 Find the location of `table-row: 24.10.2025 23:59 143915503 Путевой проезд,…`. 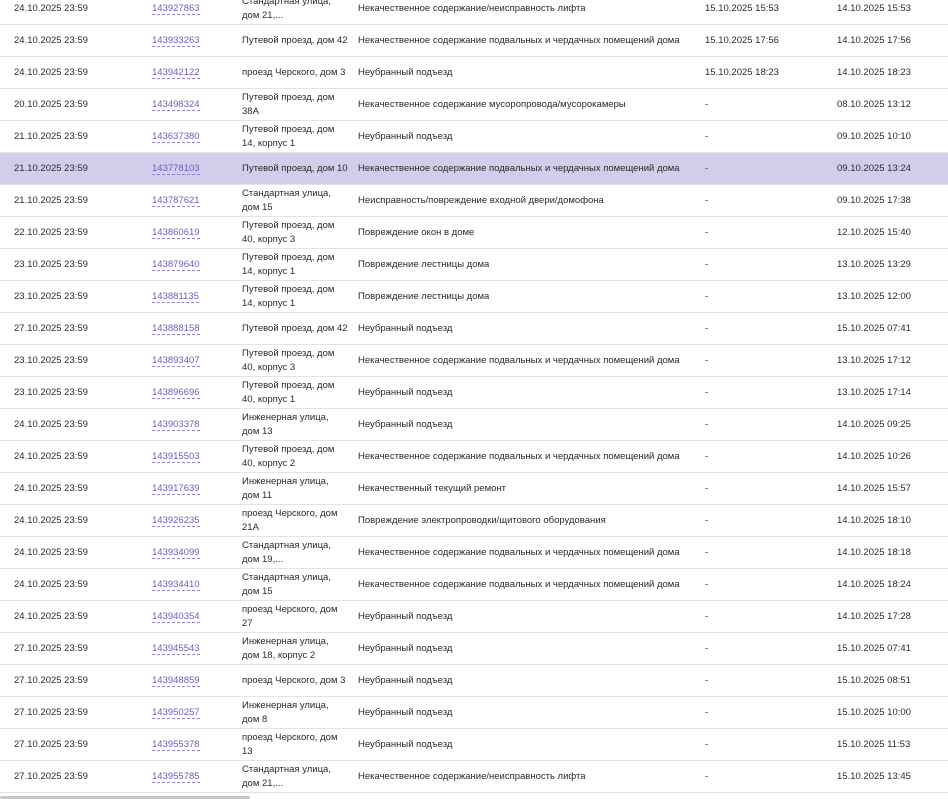

table-row: 24.10.2025 23:59 143915503 Путевой проезд,… is located at coordinates (474, 457).